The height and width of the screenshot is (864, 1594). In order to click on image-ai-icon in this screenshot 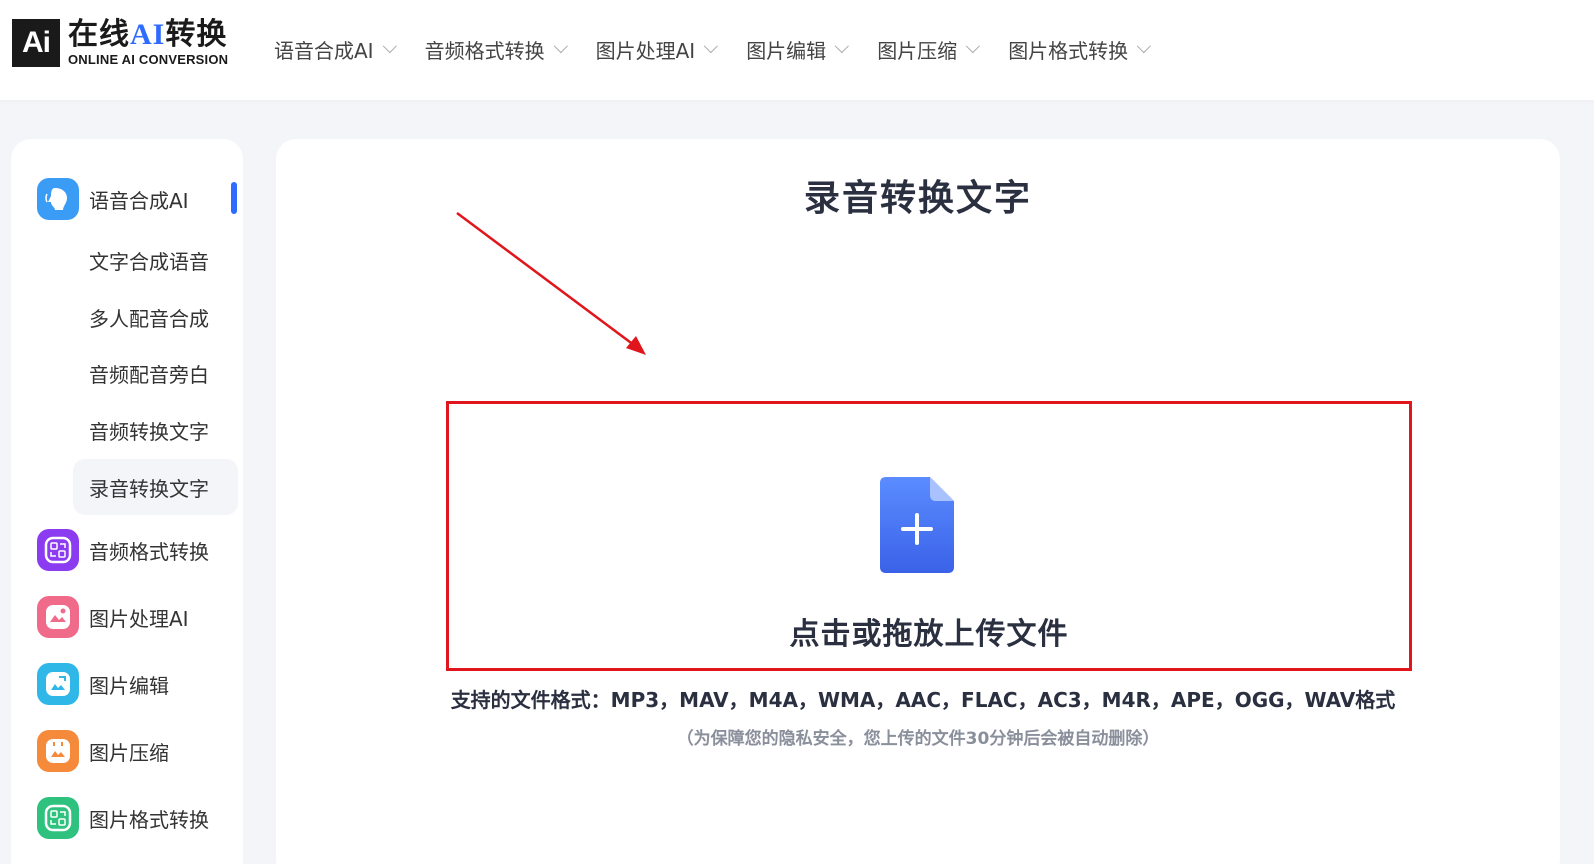, I will do `click(58, 617)`.